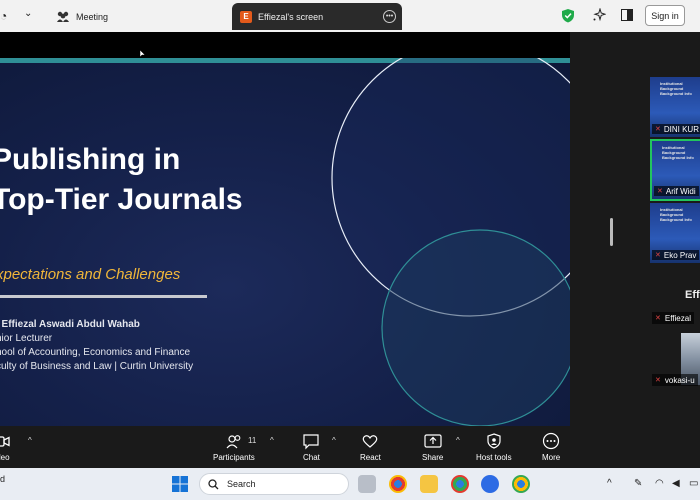  I want to click on share-label: Share, so click(433, 457).